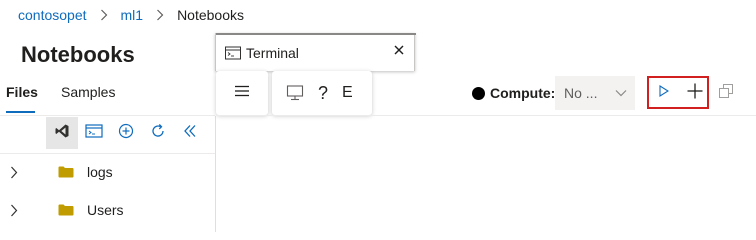 This screenshot has width=756, height=240. I want to click on chevron-down-icon, so click(621, 93).